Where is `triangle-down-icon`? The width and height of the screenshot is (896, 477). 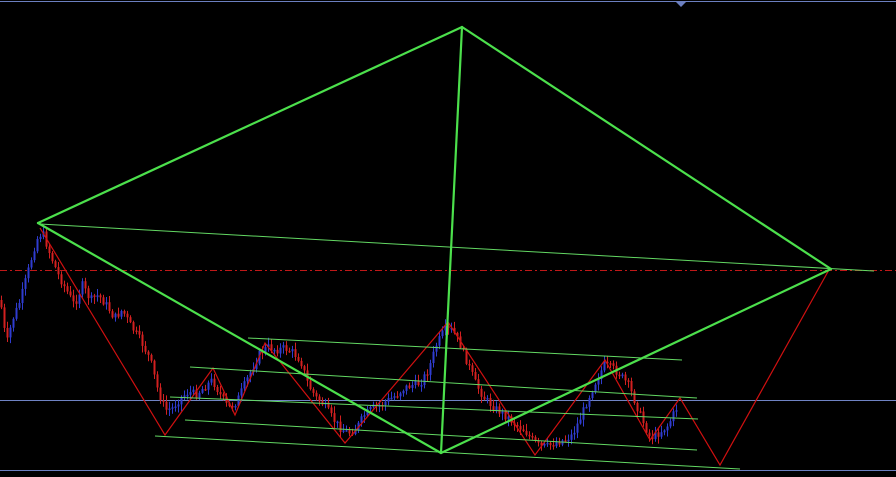
triangle-down-icon is located at coordinates (681, 4).